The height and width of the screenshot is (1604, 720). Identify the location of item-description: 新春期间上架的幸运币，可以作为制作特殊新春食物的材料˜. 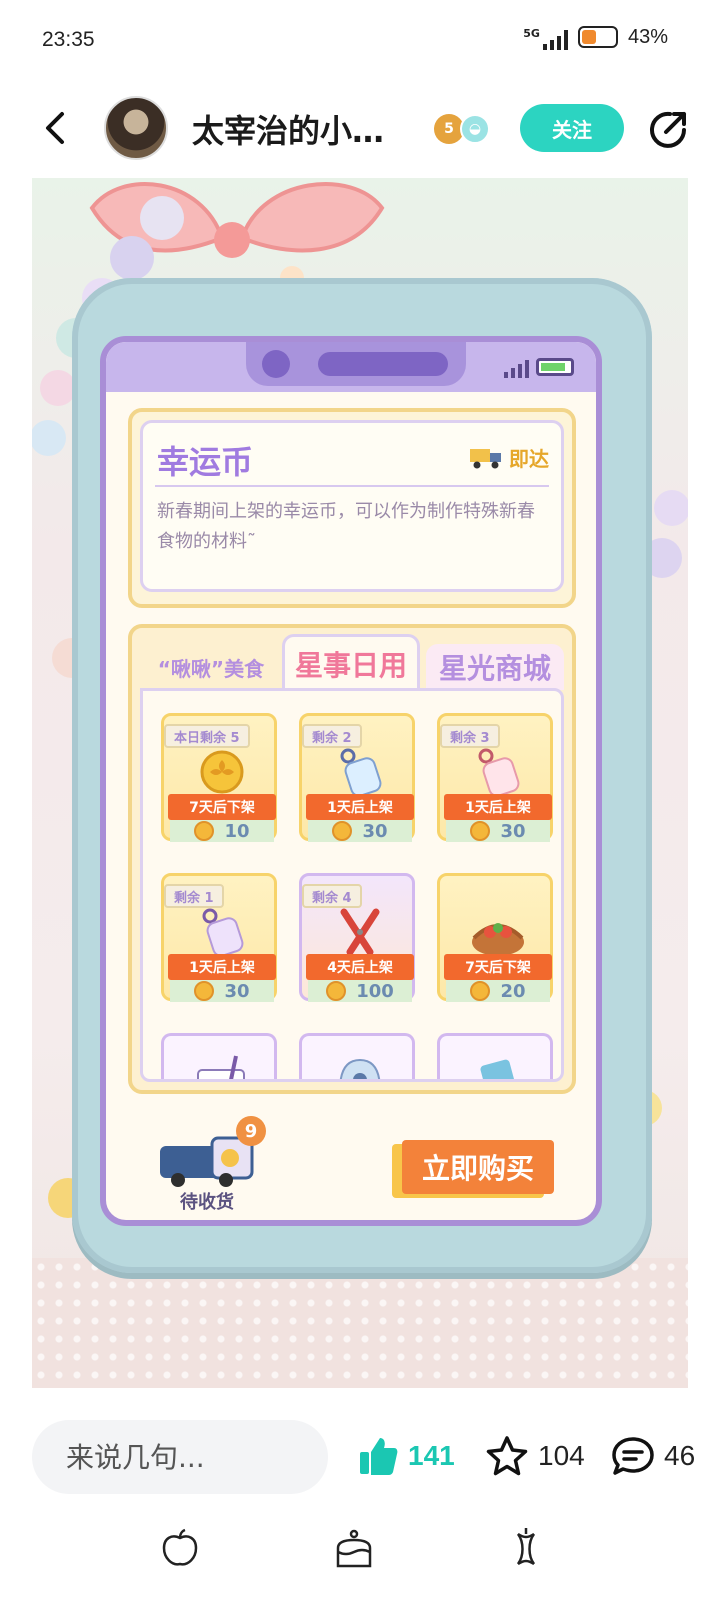
(346, 526).